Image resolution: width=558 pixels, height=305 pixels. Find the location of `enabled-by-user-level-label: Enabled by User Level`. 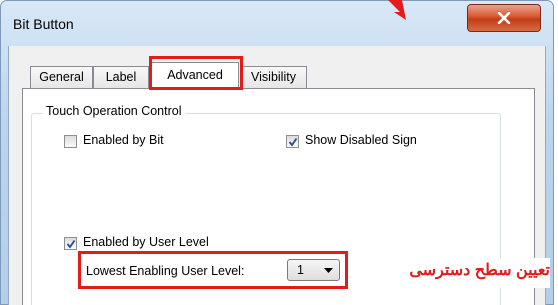

enabled-by-user-level-label: Enabled by User Level is located at coordinates (146, 242).